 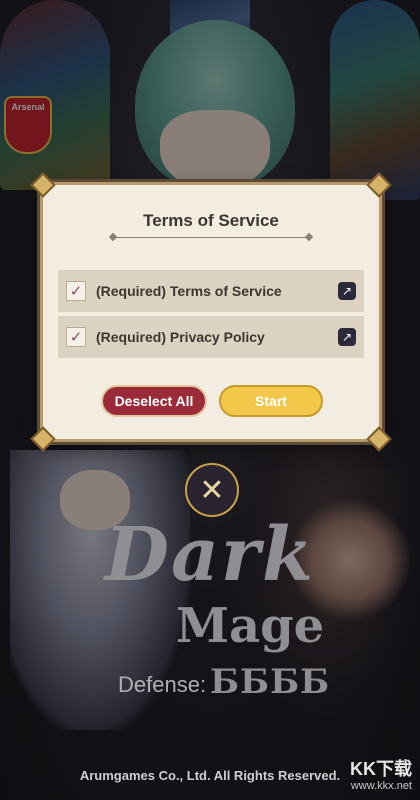 I want to click on start-button: Start, so click(x=271, y=401).